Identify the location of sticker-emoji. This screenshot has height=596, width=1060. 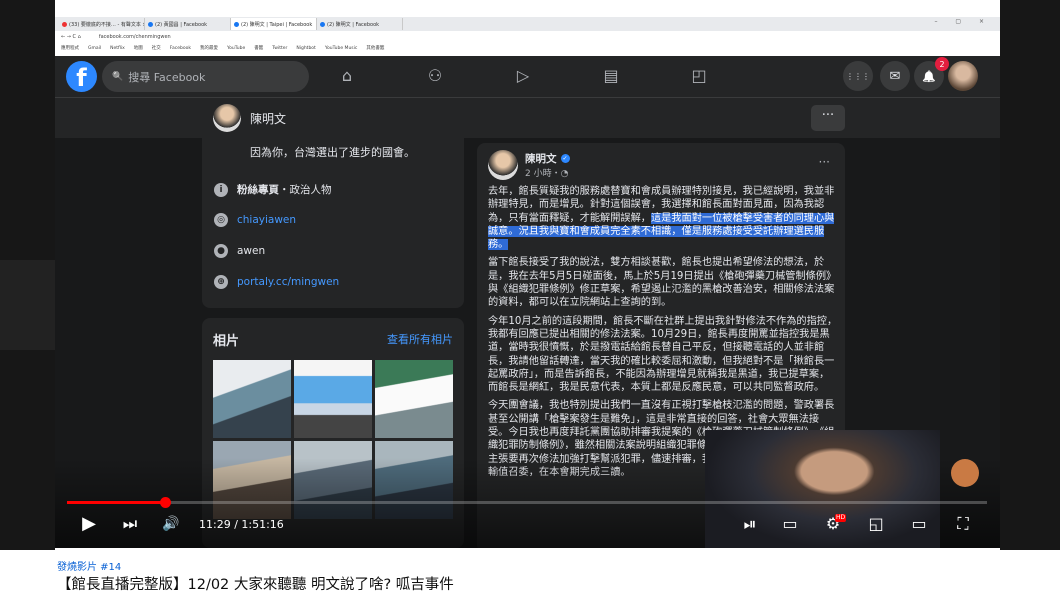
(965, 473).